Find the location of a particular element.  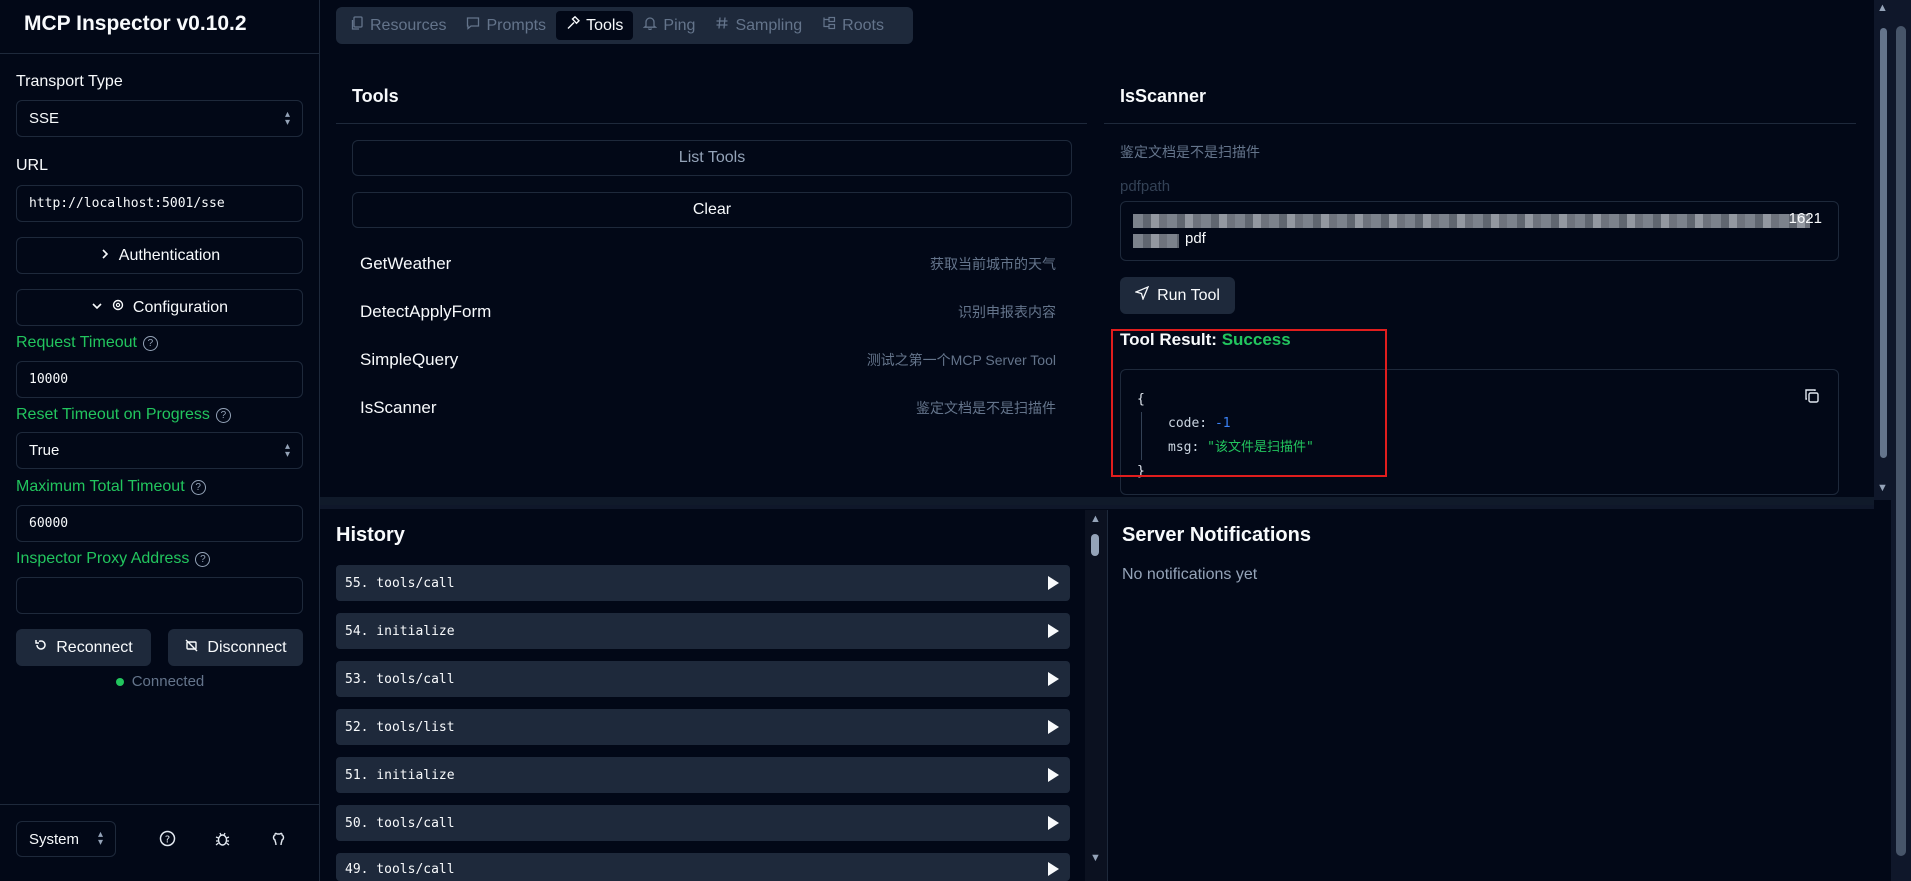

chevron-down-icon is located at coordinates (97, 308).